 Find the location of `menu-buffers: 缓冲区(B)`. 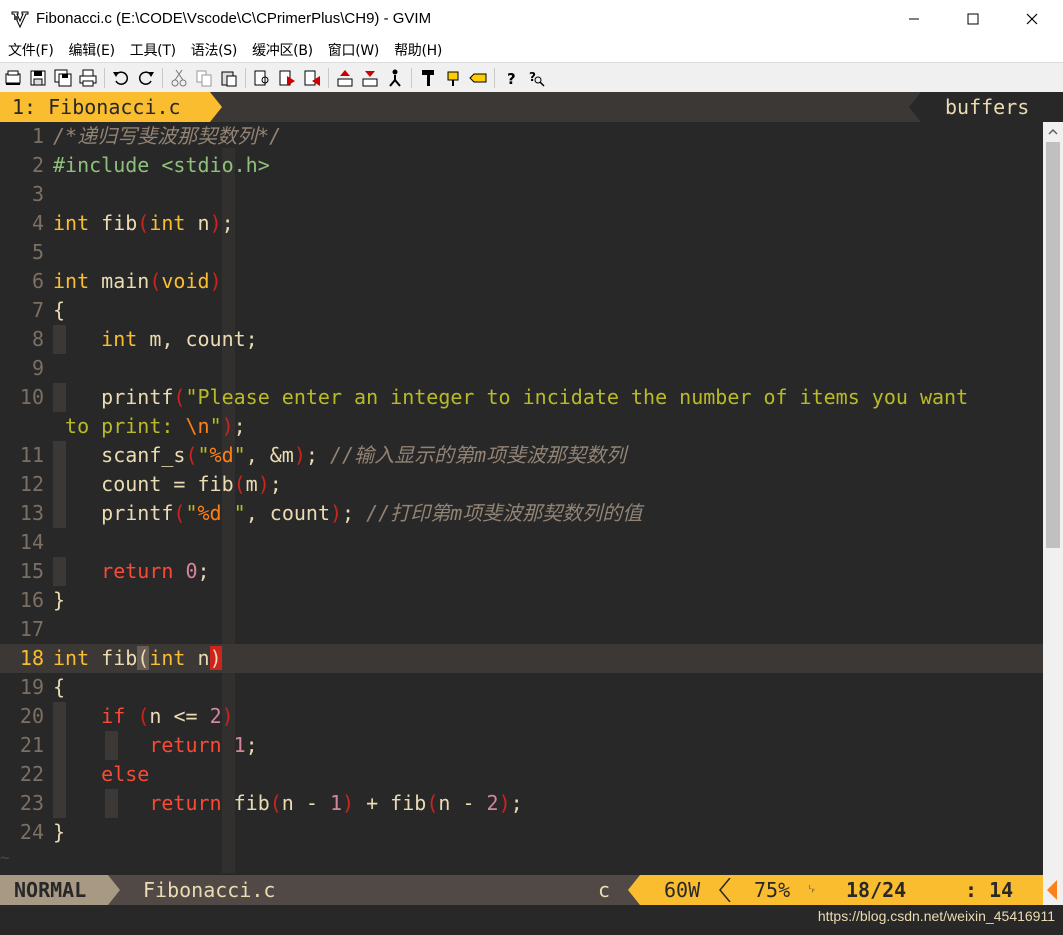

menu-buffers: 缓冲区(B) is located at coordinates (282, 50).